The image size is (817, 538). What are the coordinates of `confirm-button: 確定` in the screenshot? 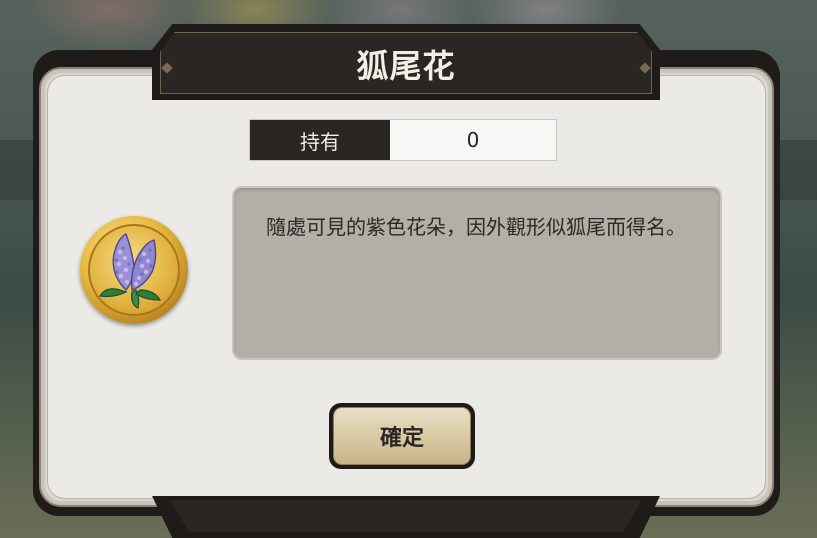 It's located at (402, 436).